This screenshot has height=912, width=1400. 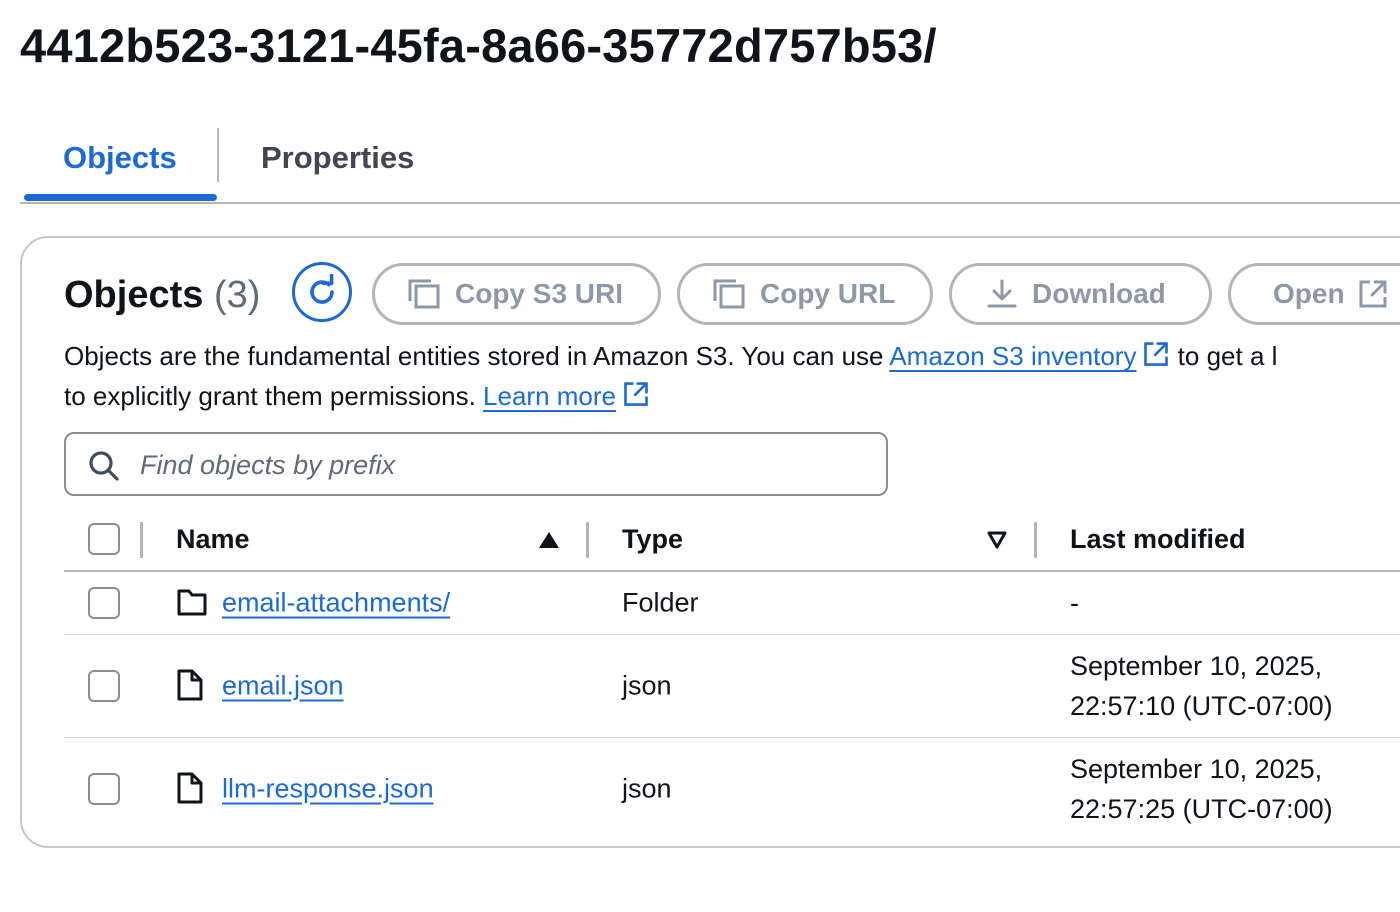 What do you see at coordinates (1074, 603) in the screenshot?
I see `object-last-modified: -` at bounding box center [1074, 603].